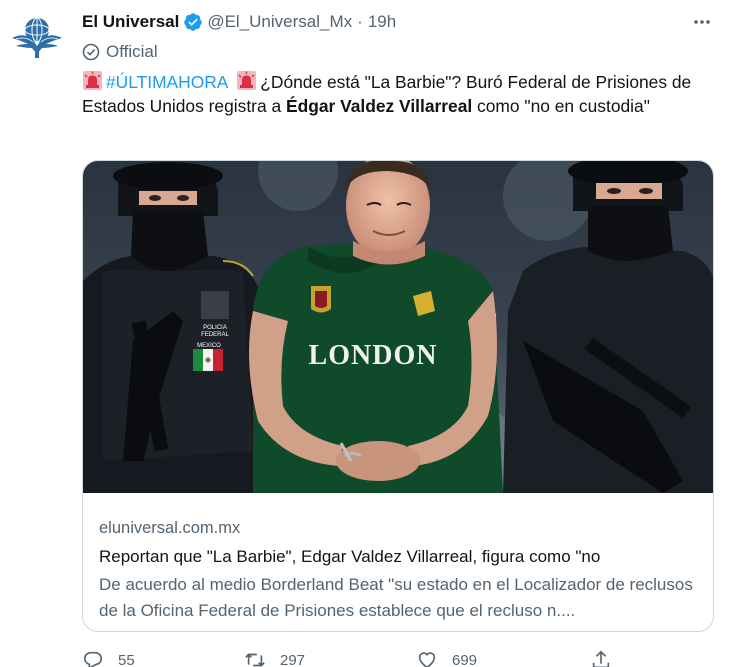  I want to click on more-button, so click(702, 22).